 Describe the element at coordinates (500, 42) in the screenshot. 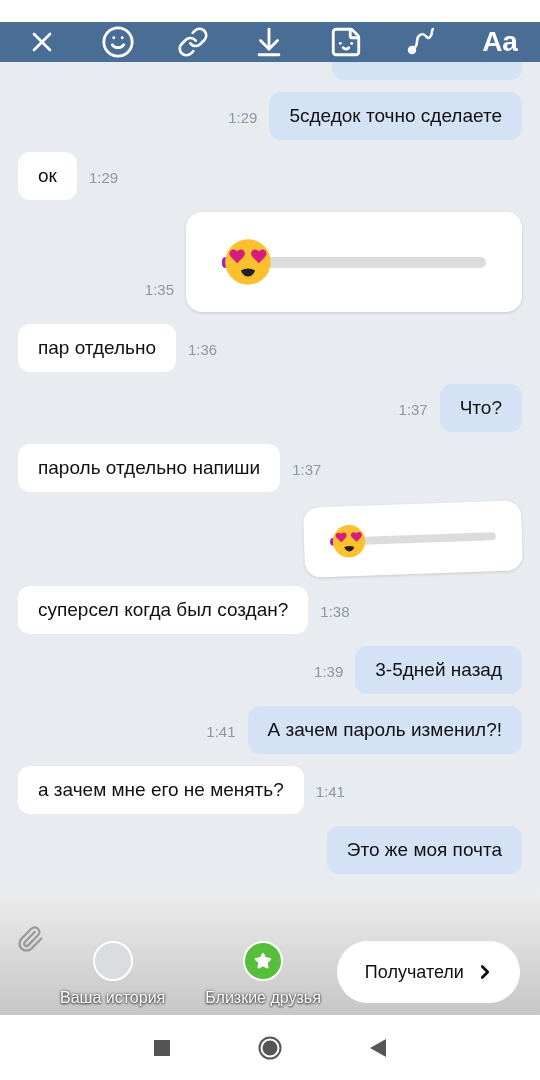

I see `text-button: Aa` at that location.